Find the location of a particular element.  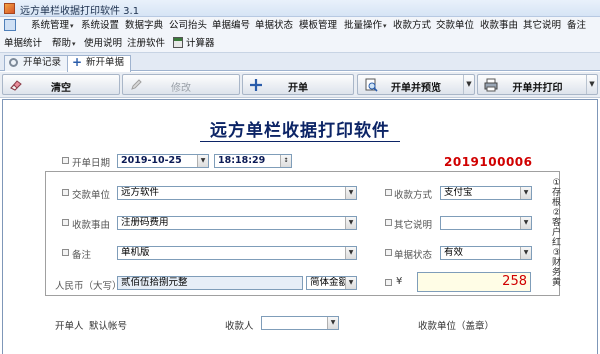

issuer-value: 默认帐号 is located at coordinates (108, 326).